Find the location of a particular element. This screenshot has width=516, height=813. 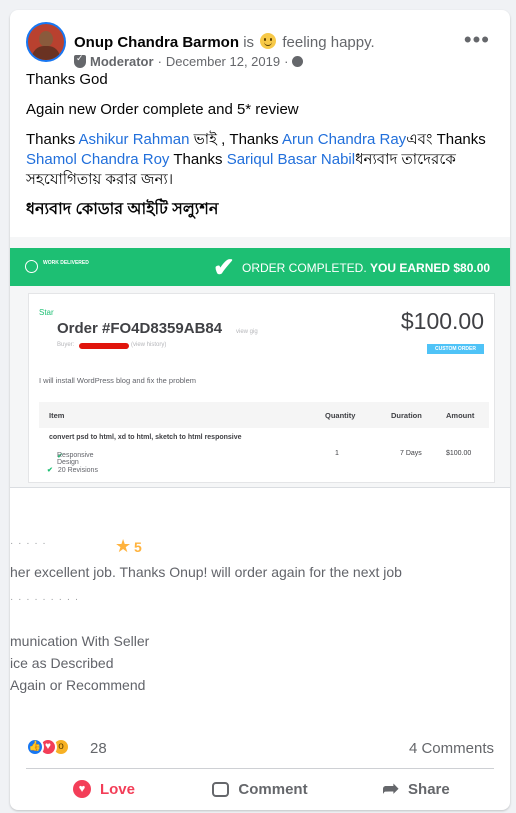

globe-icon is located at coordinates (298, 61).